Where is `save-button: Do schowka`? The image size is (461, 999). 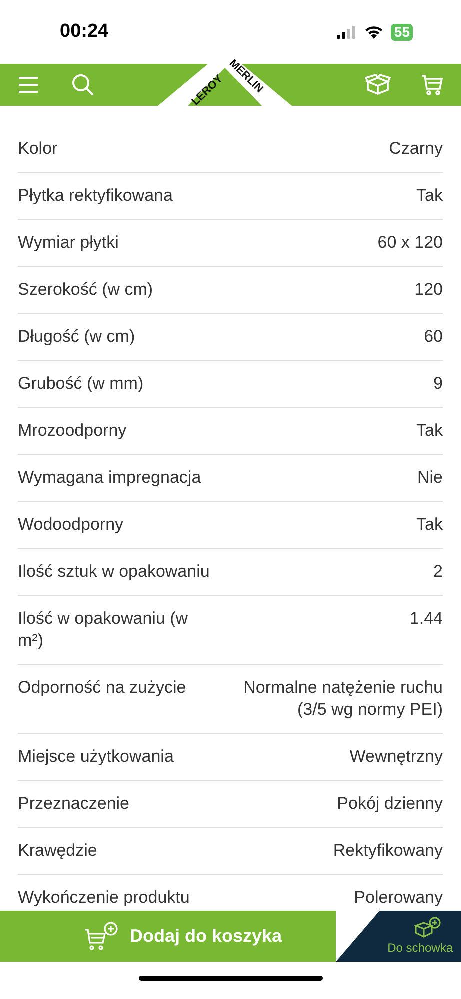
save-button: Do schowka is located at coordinates (398, 936).